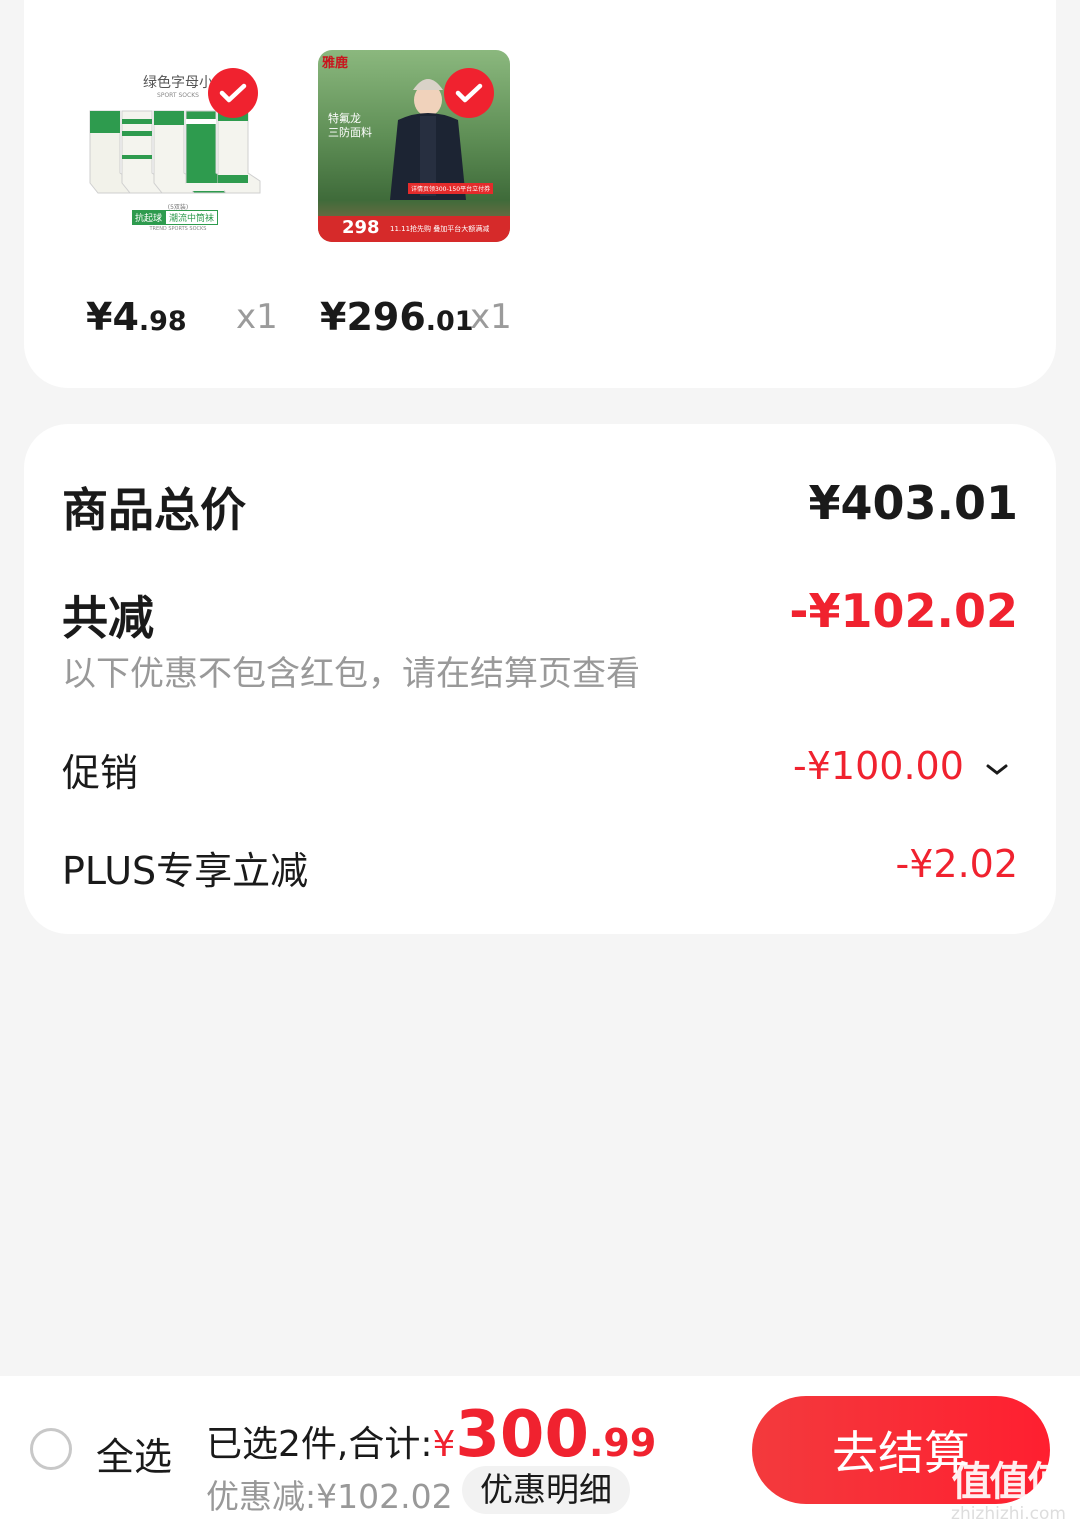  What do you see at coordinates (192, 217) in the screenshot?
I see `socks-tag: 潮流中筒袜` at bounding box center [192, 217].